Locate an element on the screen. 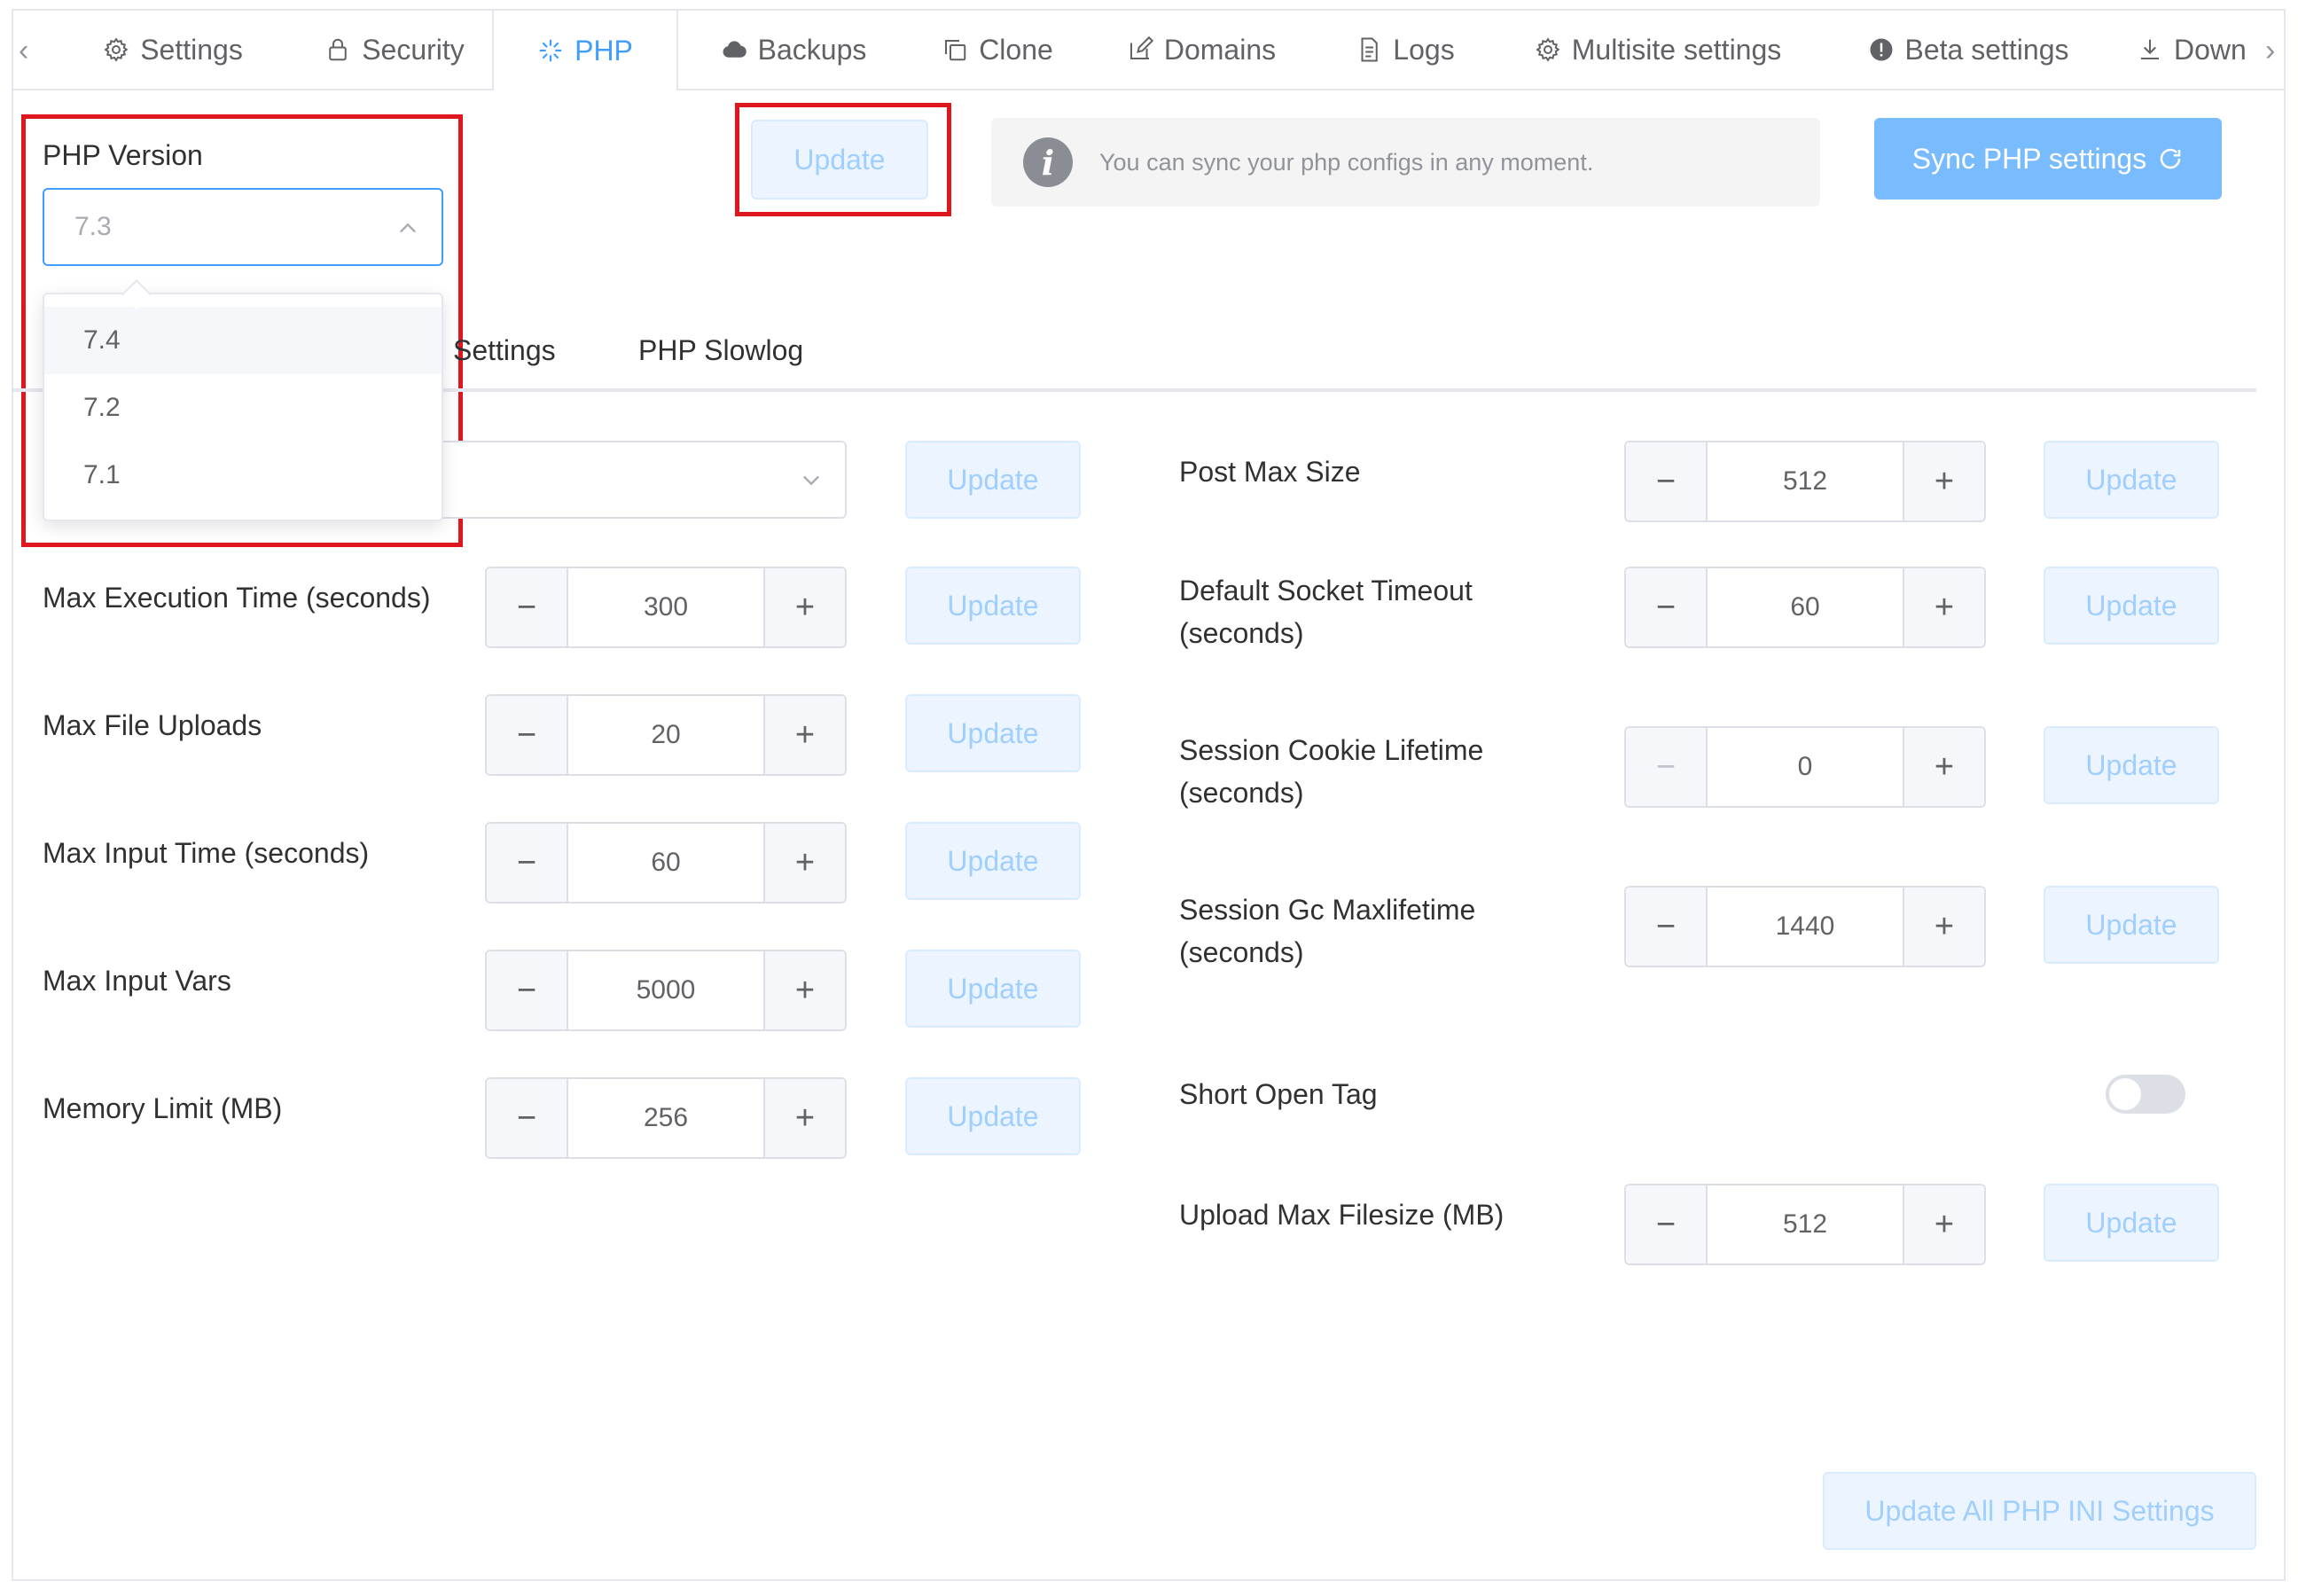 The height and width of the screenshot is (1596, 2298). setting-label: Upload Max Filesize (MB) is located at coordinates (1342, 1215).